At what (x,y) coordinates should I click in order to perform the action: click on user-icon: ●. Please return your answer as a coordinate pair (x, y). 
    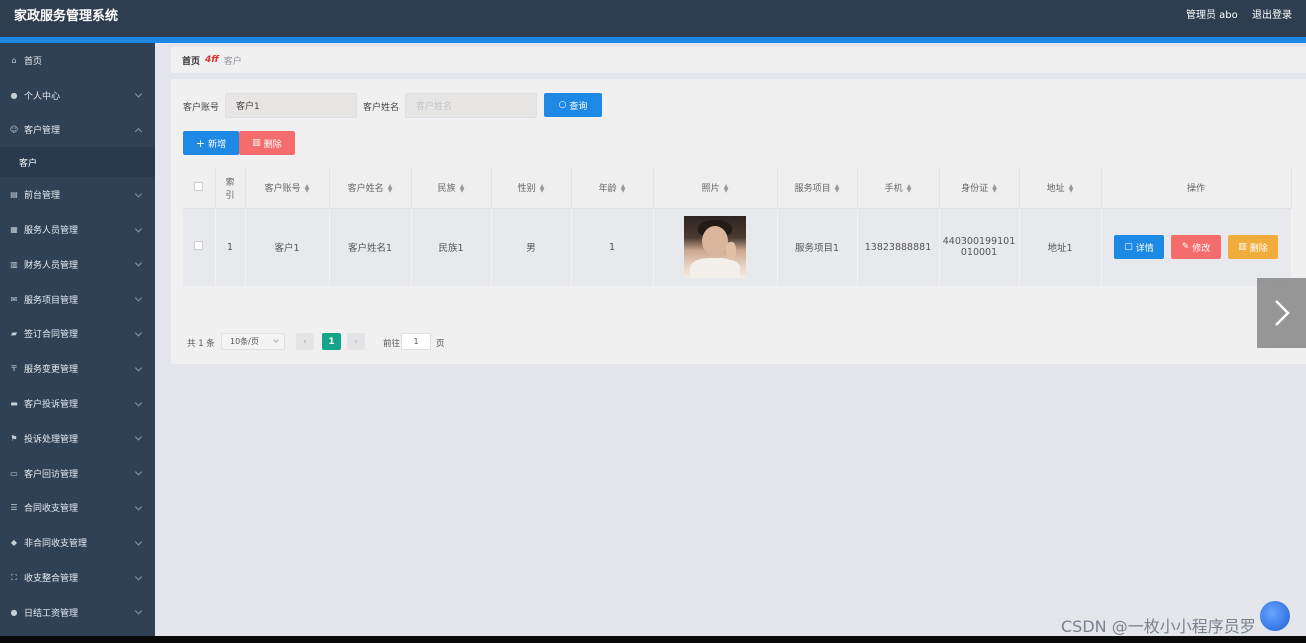
    Looking at the image, I should click on (14, 95).